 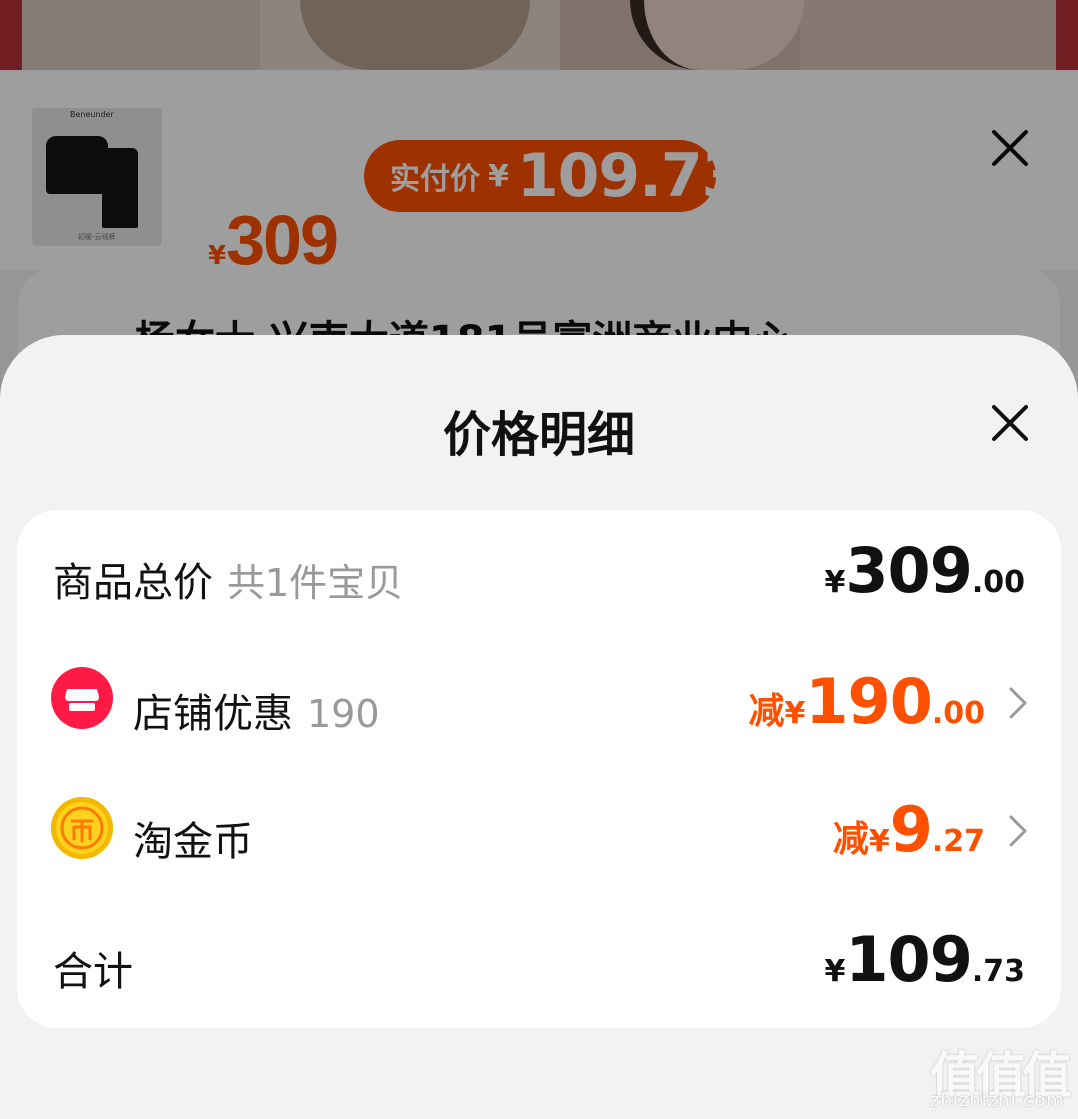 I want to click on row-total-price: 商品总价 共1件宝贝 ¥309.00, so click(x=539, y=574).